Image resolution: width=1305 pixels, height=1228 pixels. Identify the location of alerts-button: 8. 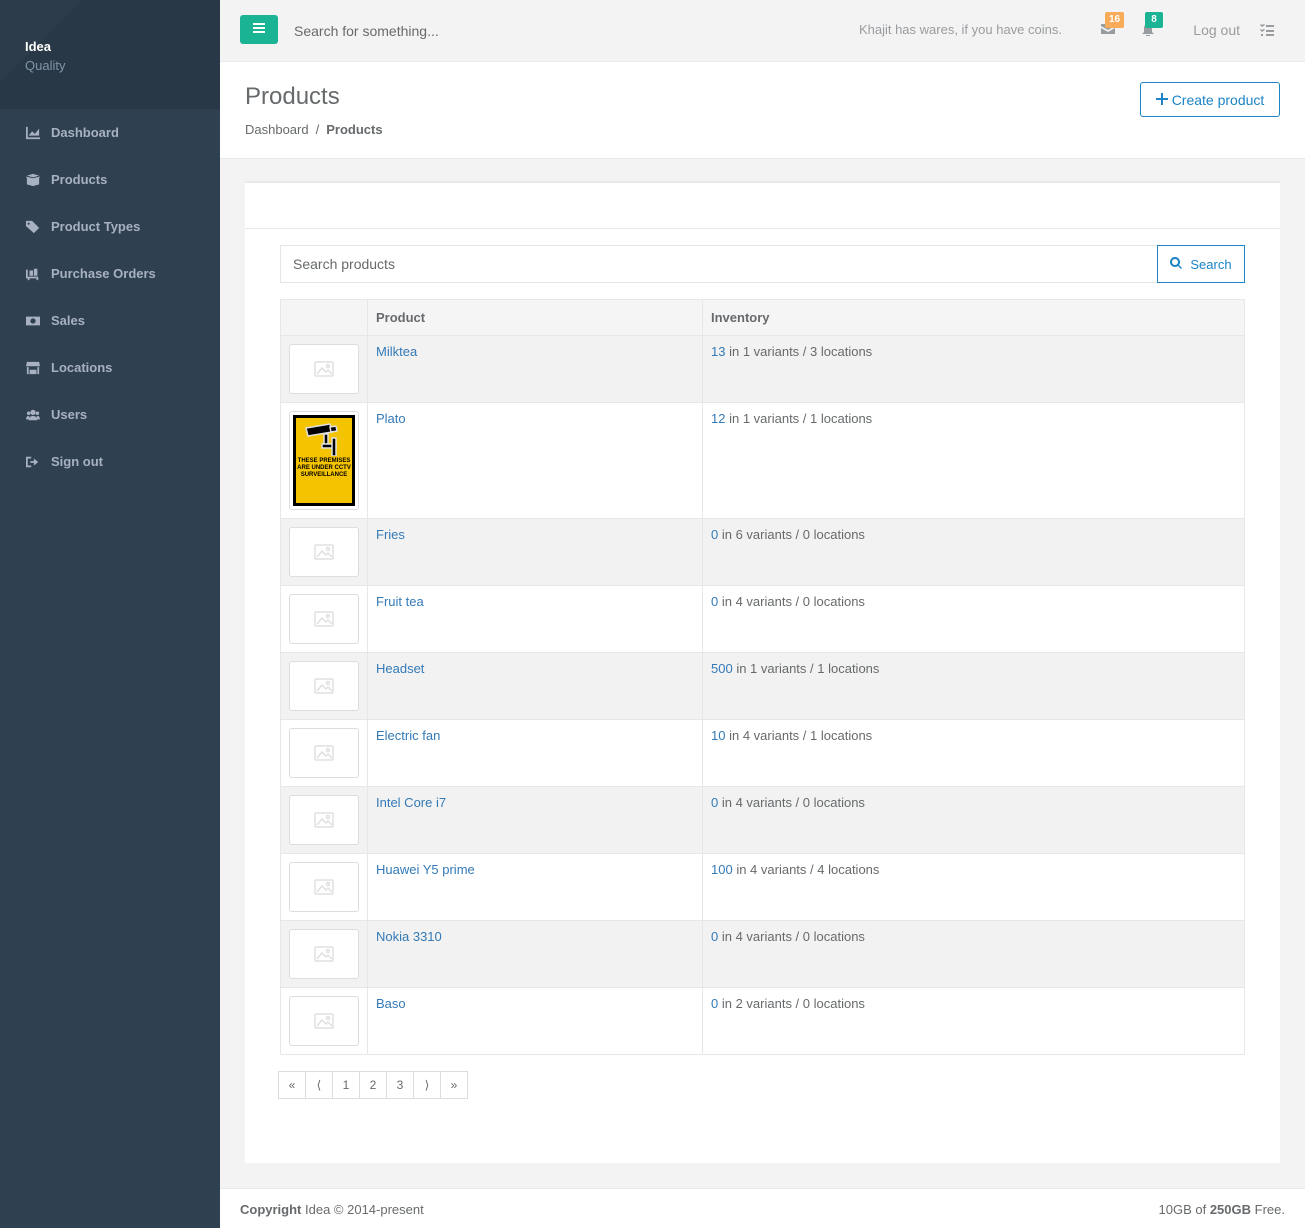
(1152, 25).